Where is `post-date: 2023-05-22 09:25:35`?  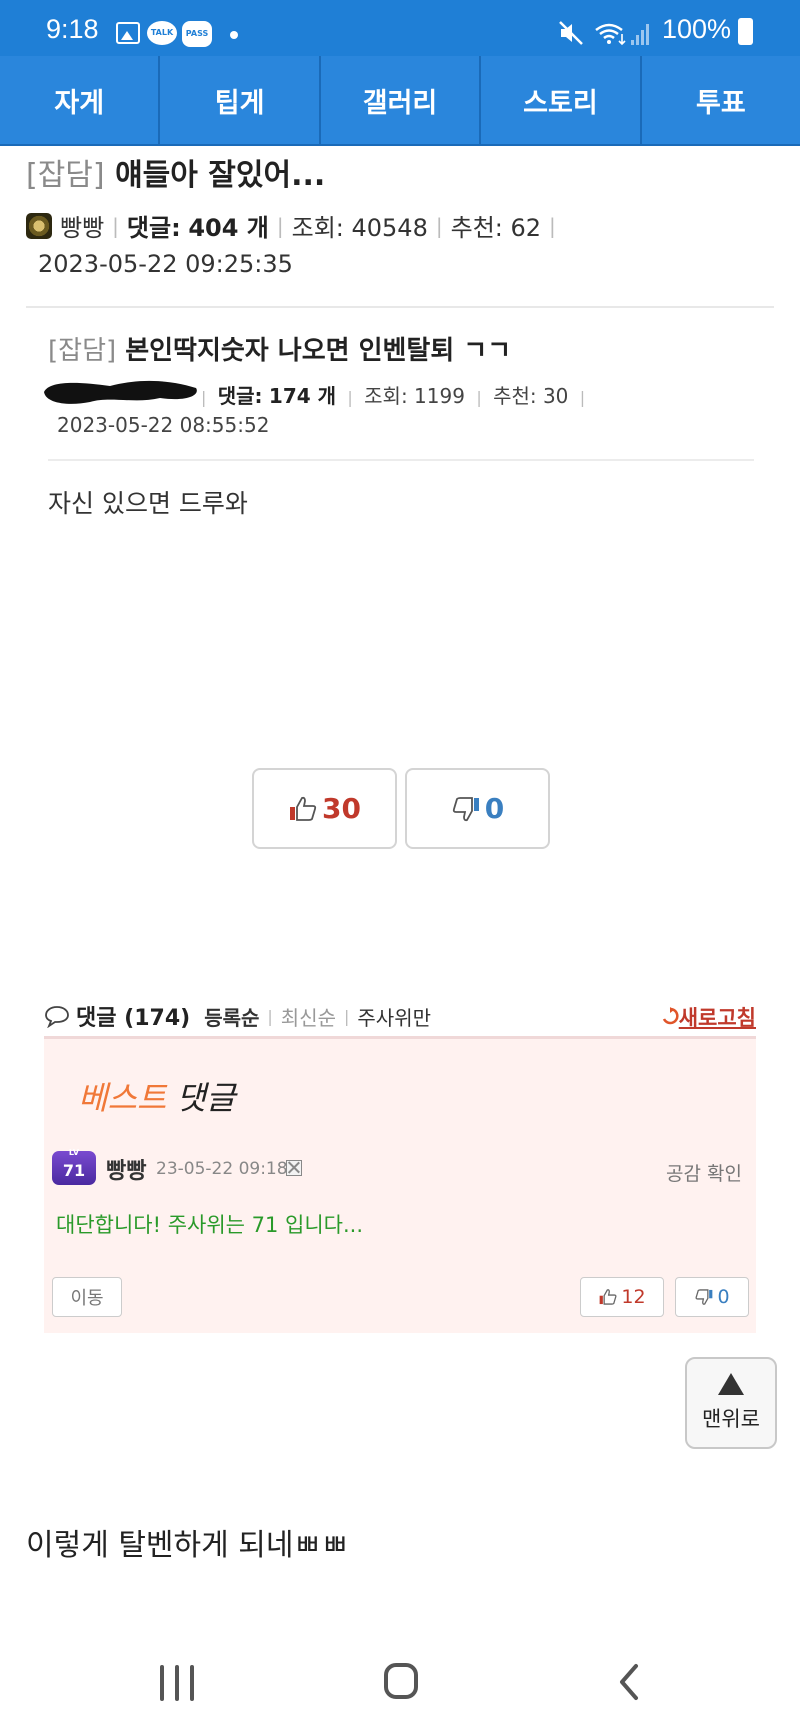 post-date: 2023-05-22 09:25:35 is located at coordinates (165, 264).